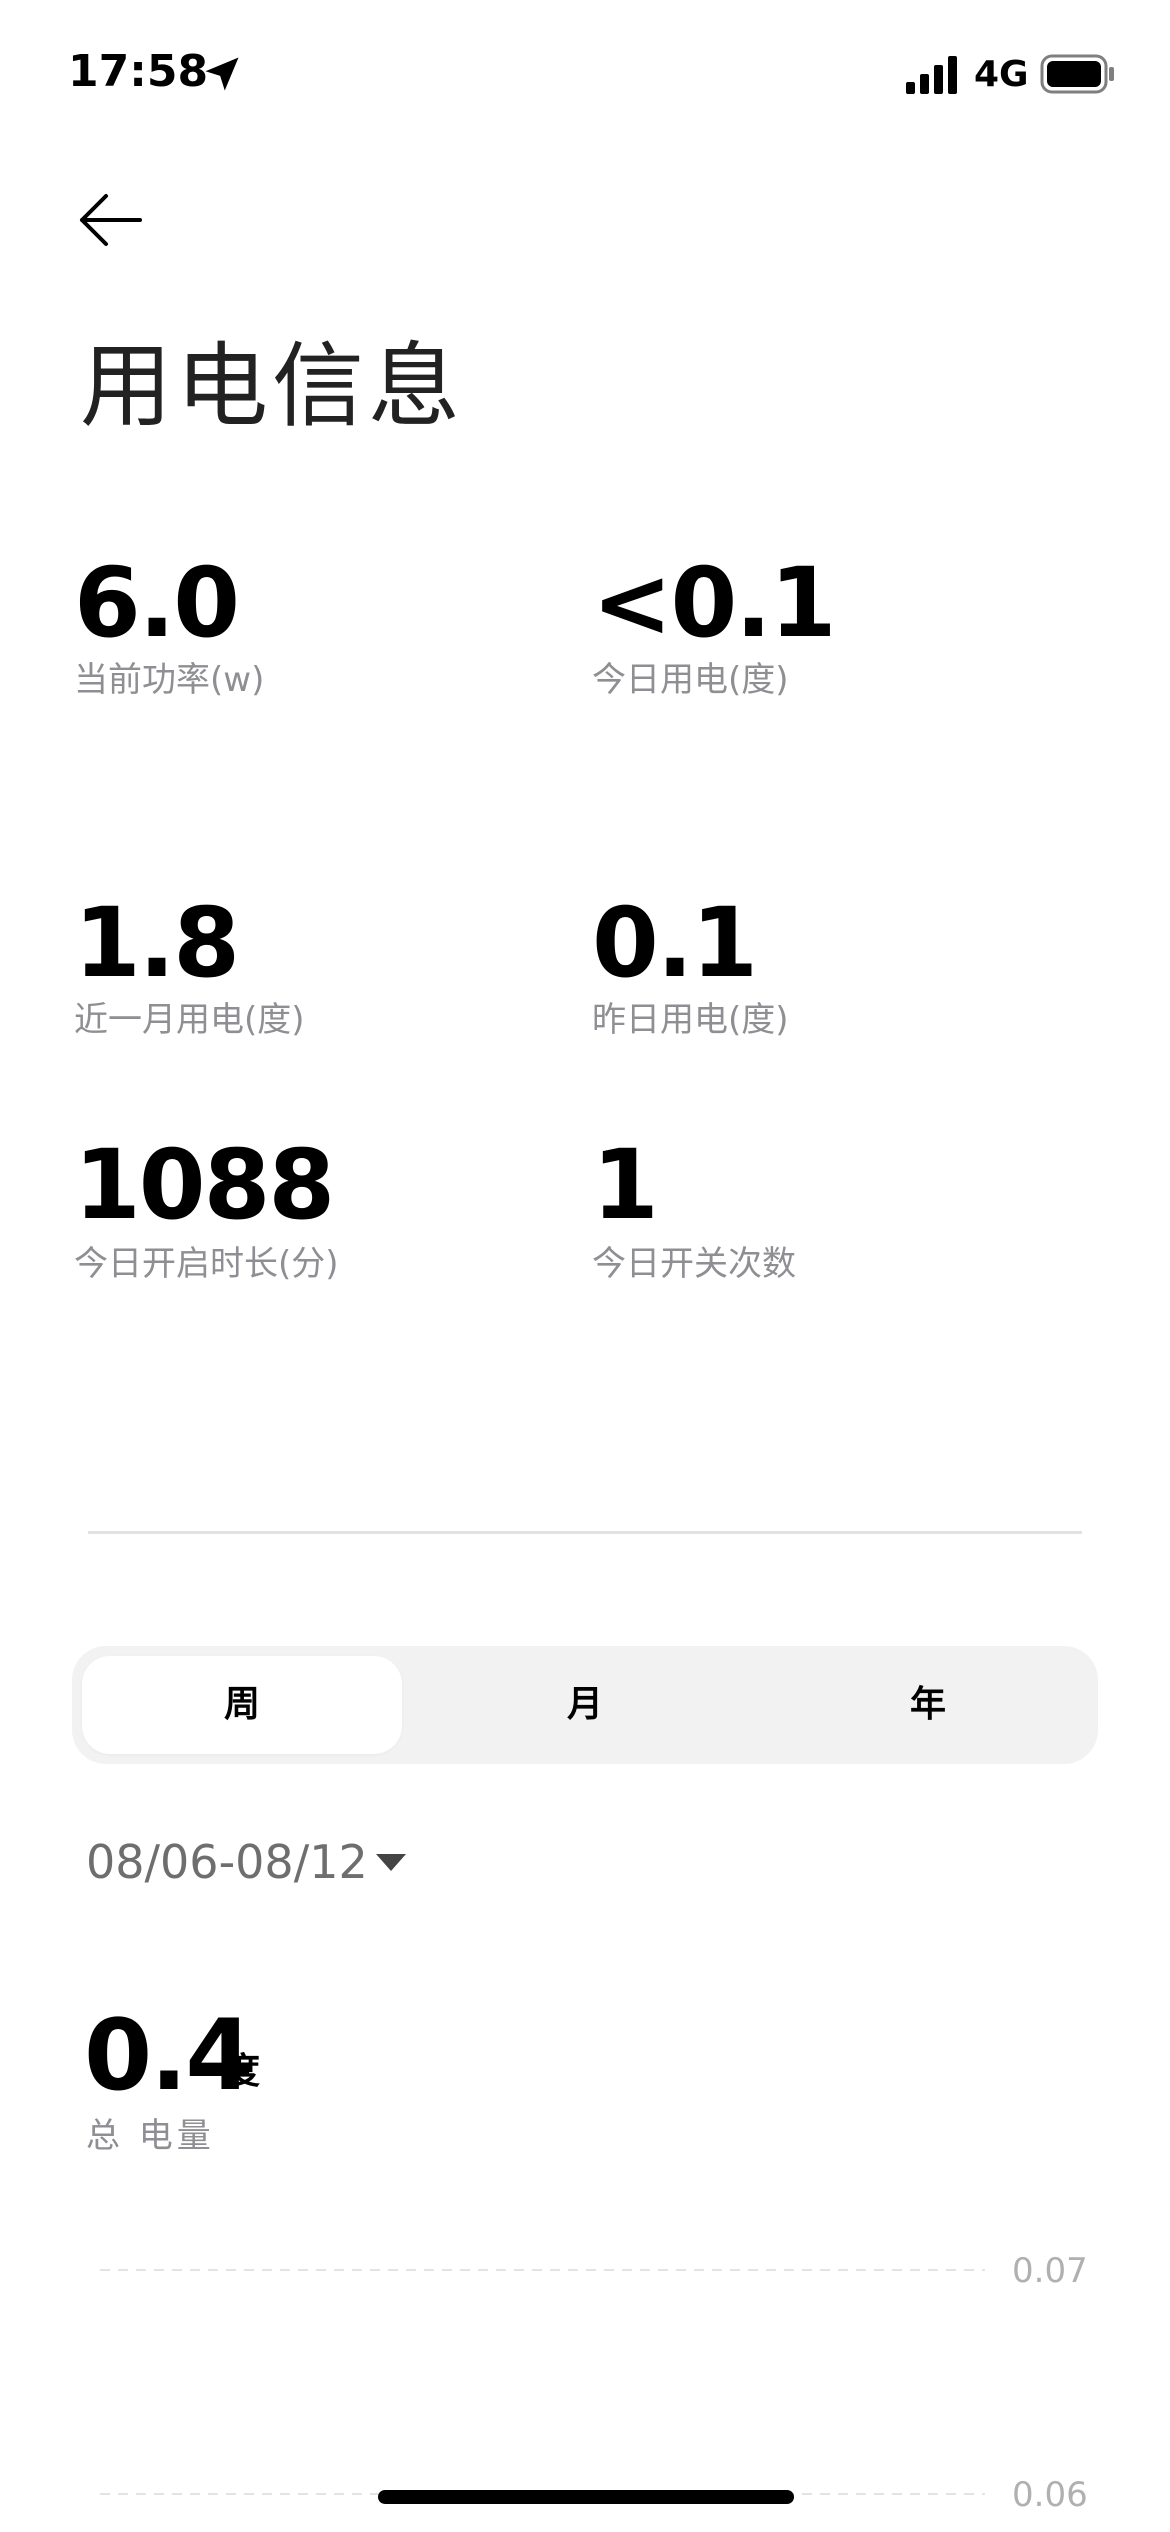 This screenshot has width=1170, height=2532. What do you see at coordinates (157, 943) in the screenshot?
I see `month-usage-value: 1.8` at bounding box center [157, 943].